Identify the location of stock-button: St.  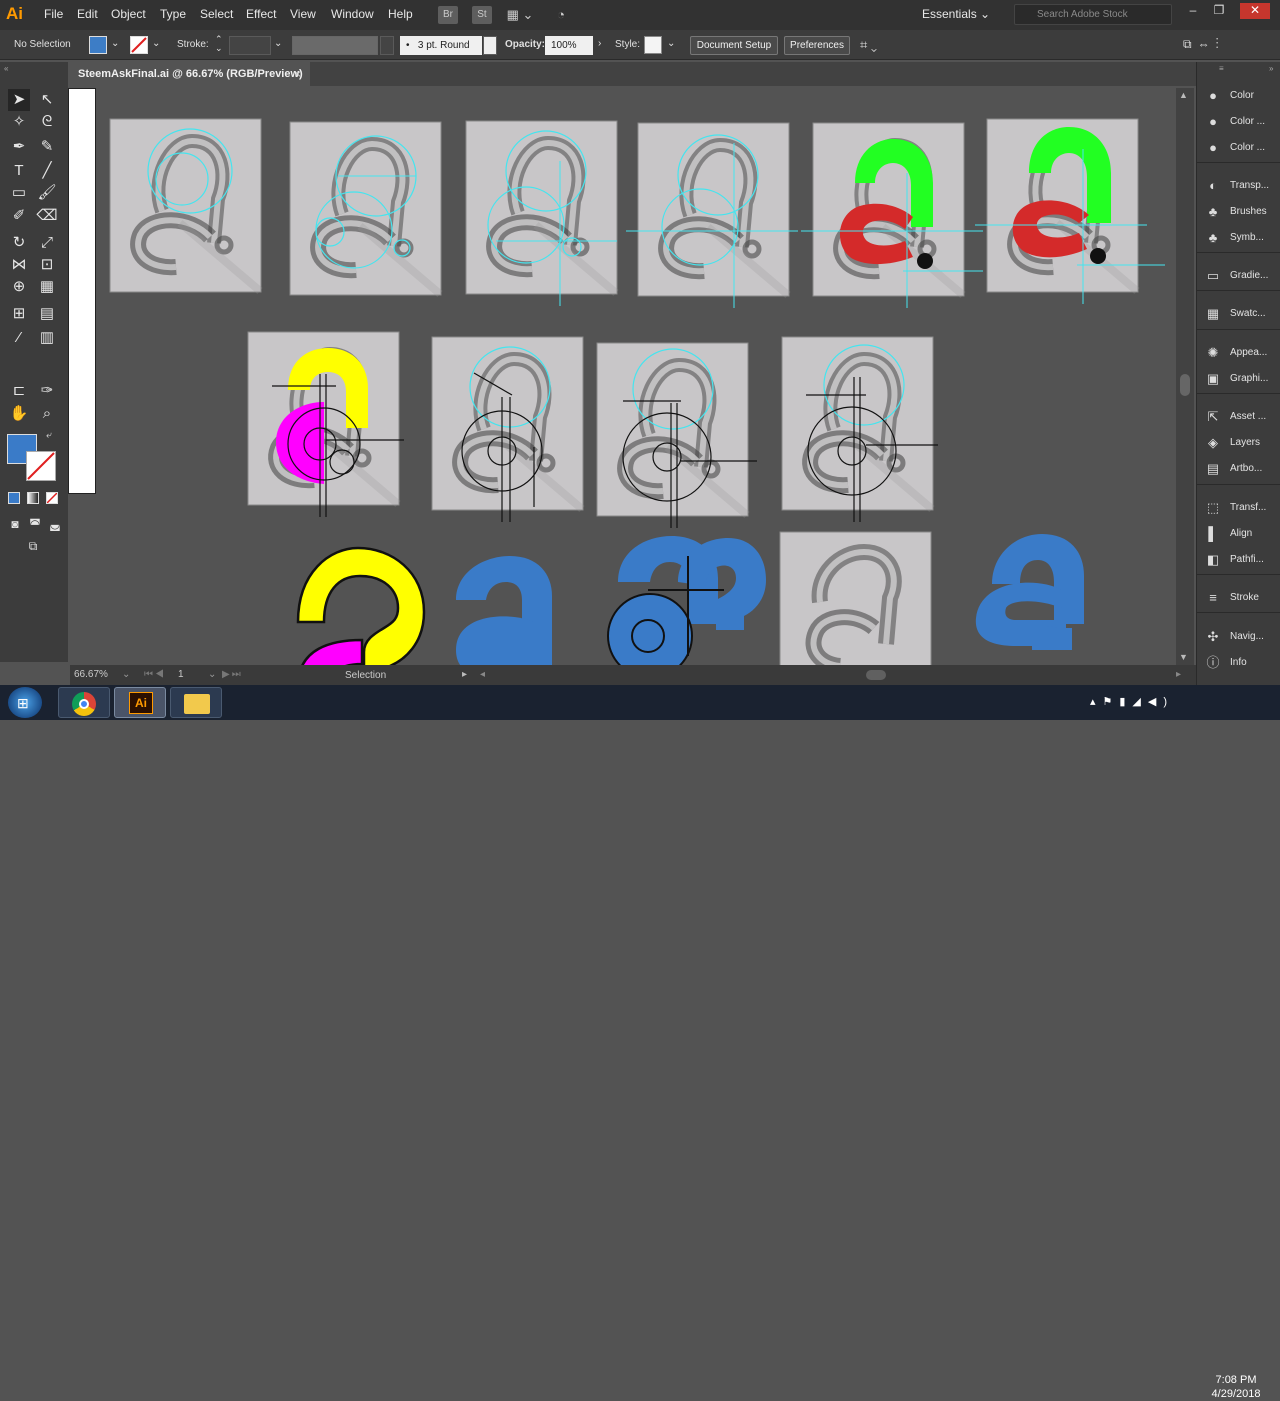
(482, 15).